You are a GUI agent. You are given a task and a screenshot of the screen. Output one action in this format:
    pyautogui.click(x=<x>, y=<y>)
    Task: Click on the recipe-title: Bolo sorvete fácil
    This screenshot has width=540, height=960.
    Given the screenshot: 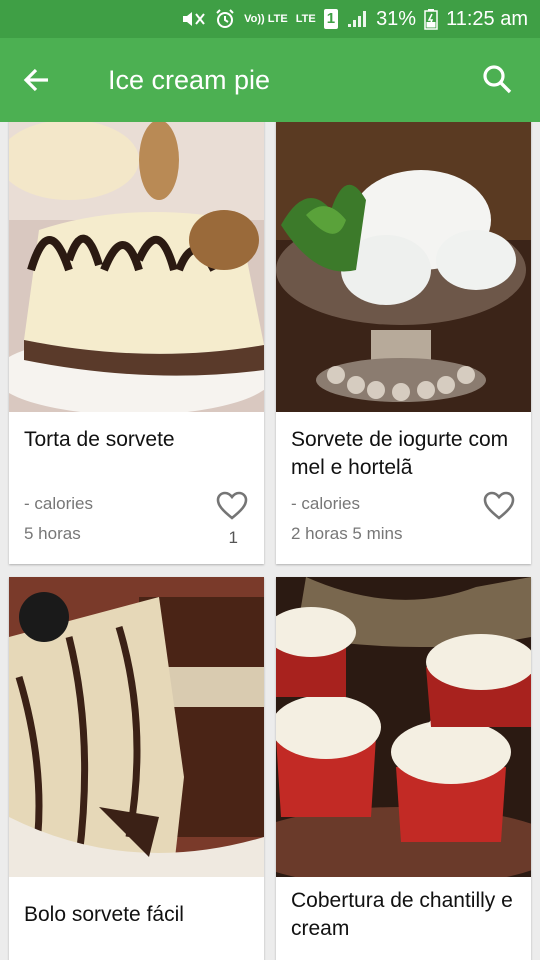 What is the action you would take?
    pyautogui.click(x=104, y=914)
    